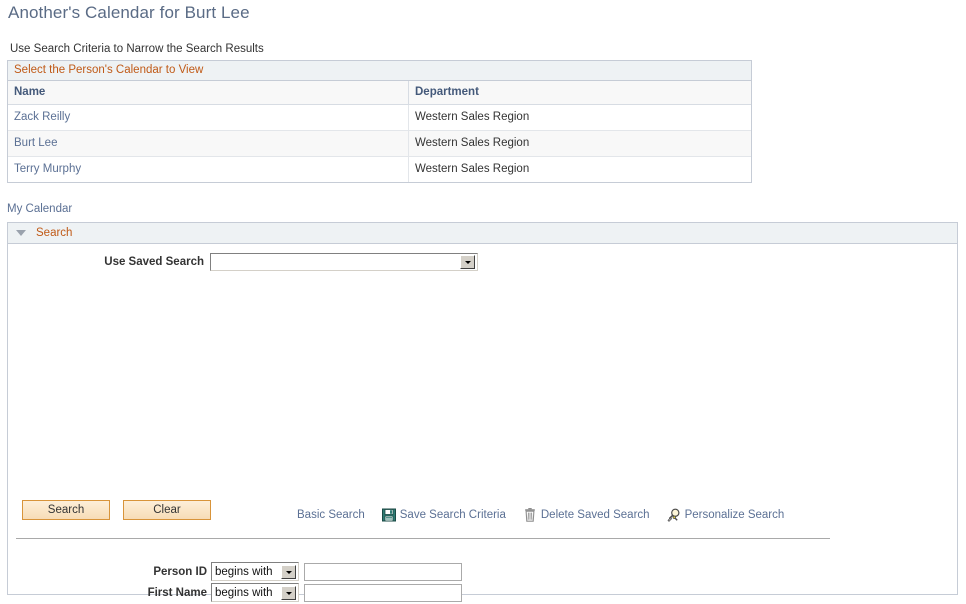 Image resolution: width=966 pixels, height=604 pixels. Describe the element at coordinates (21, 233) in the screenshot. I see `triangle-down-icon` at that location.